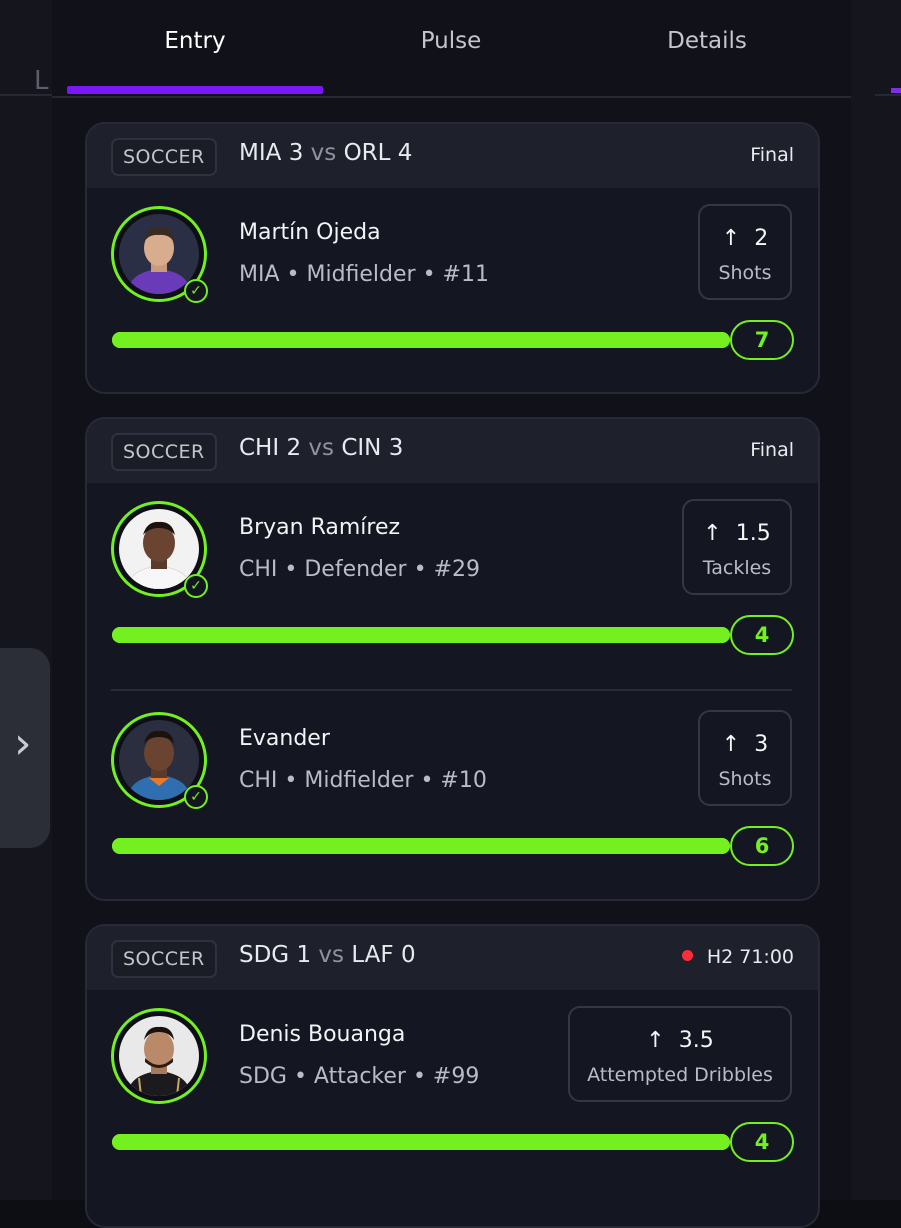 The width and height of the screenshot is (901, 1228). Describe the element at coordinates (361, 448) in the screenshot. I see `away-team: CIN` at that location.